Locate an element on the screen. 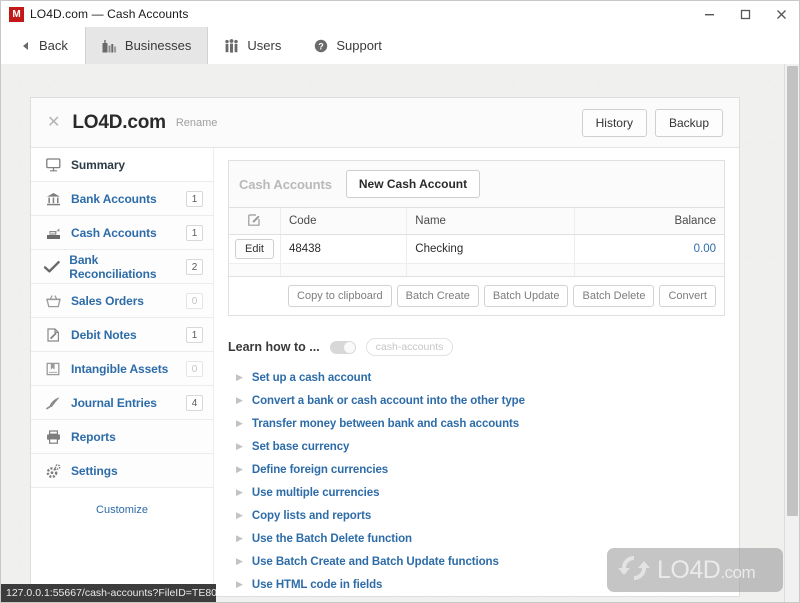 This screenshot has height=603, width=800. certificate-icon is located at coordinates (53, 369).